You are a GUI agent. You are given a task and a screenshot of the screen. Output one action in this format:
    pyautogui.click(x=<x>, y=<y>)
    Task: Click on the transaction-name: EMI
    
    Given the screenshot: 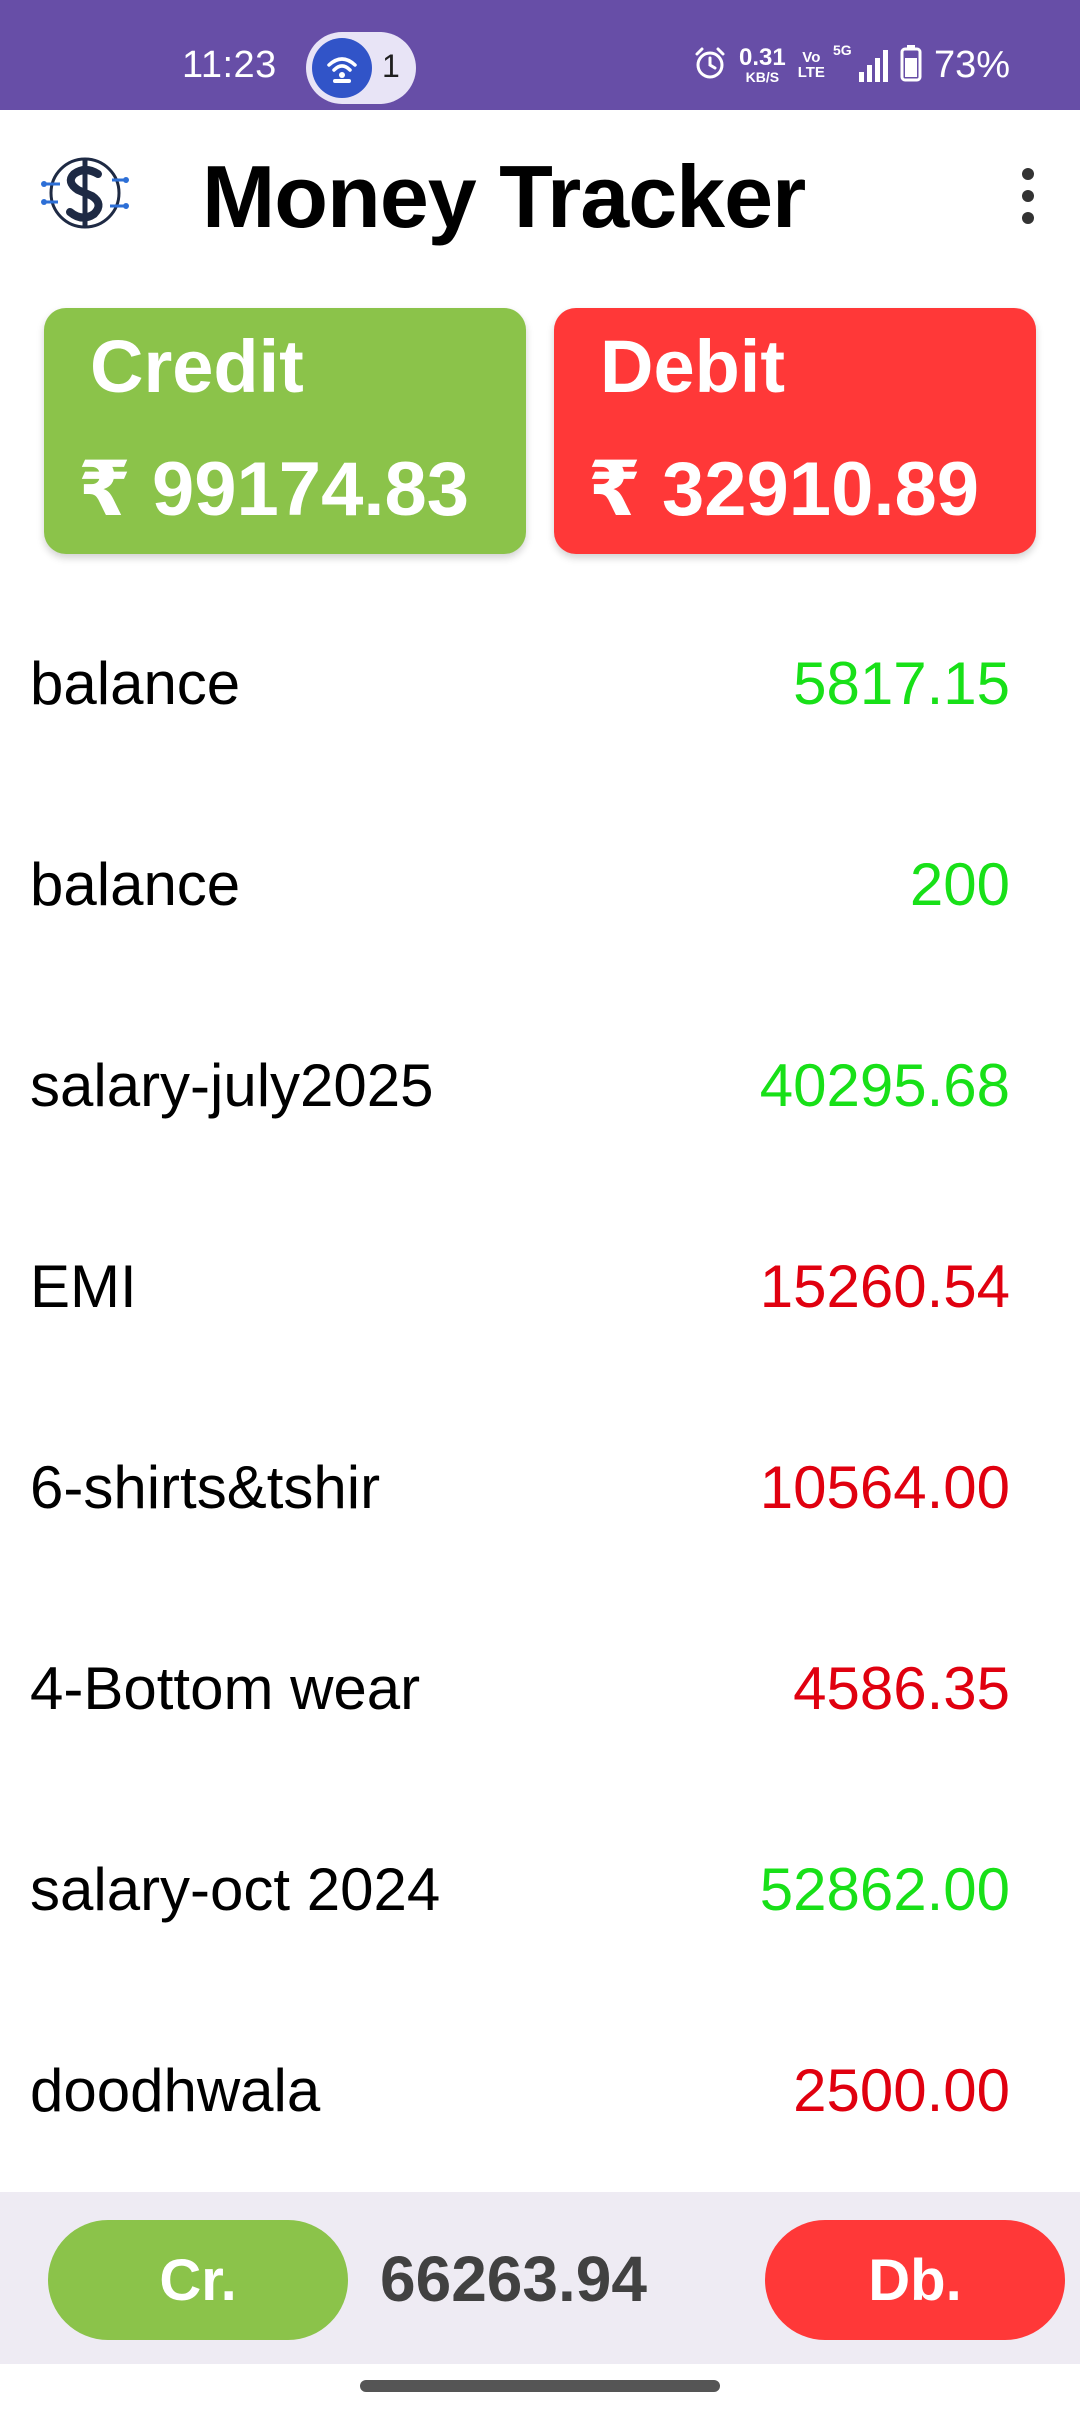 What is the action you would take?
    pyautogui.click(x=83, y=1286)
    